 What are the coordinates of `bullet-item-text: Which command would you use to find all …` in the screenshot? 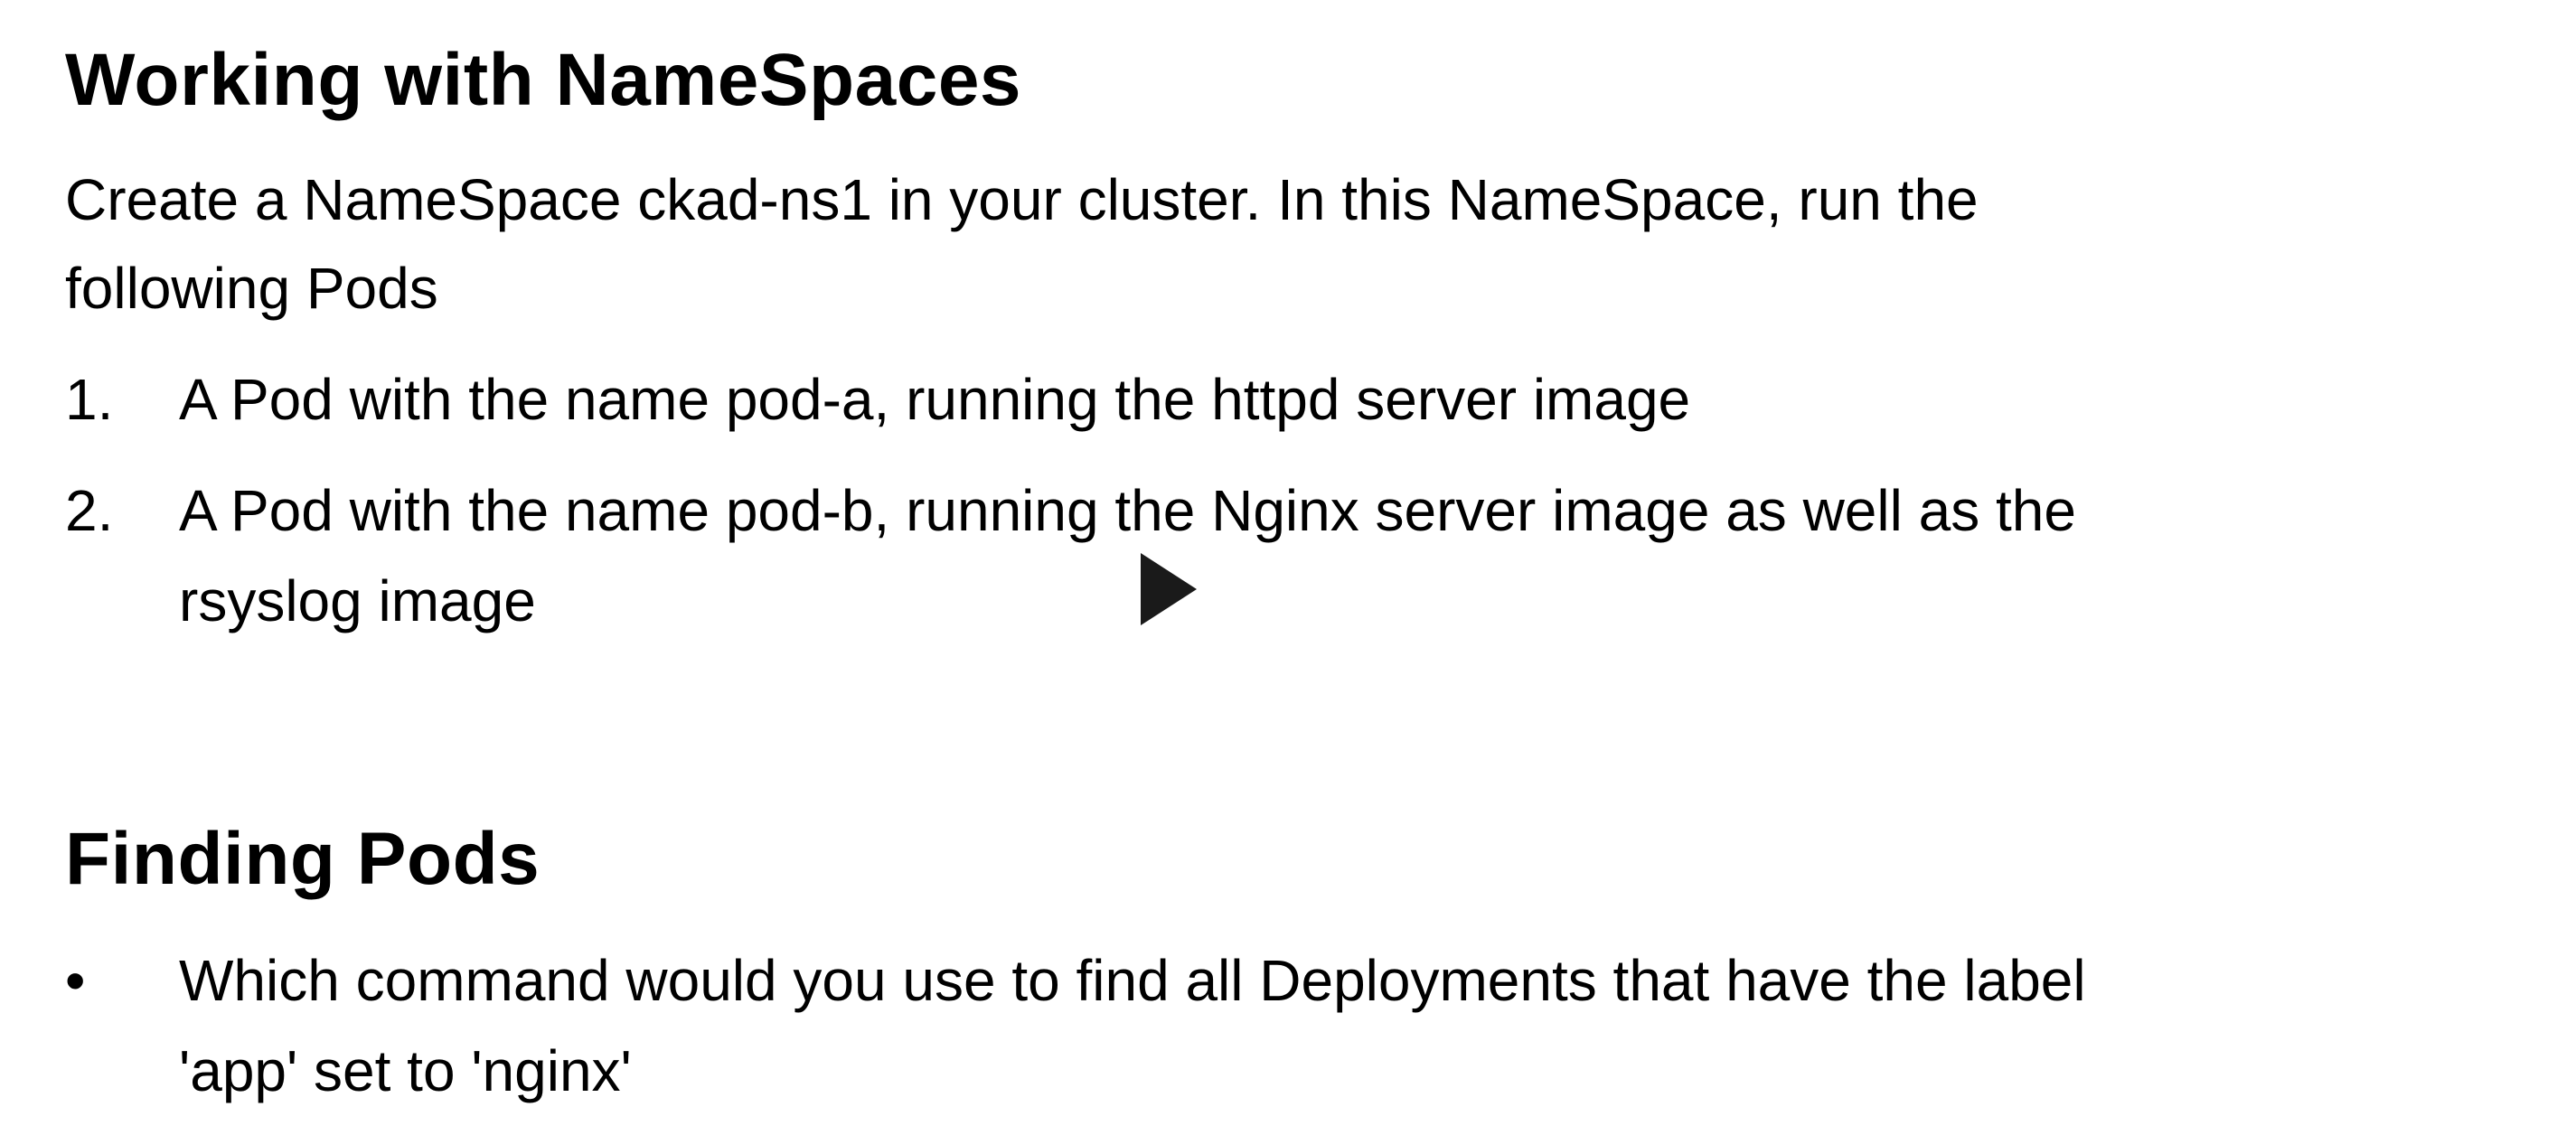 It's located at (1132, 980).